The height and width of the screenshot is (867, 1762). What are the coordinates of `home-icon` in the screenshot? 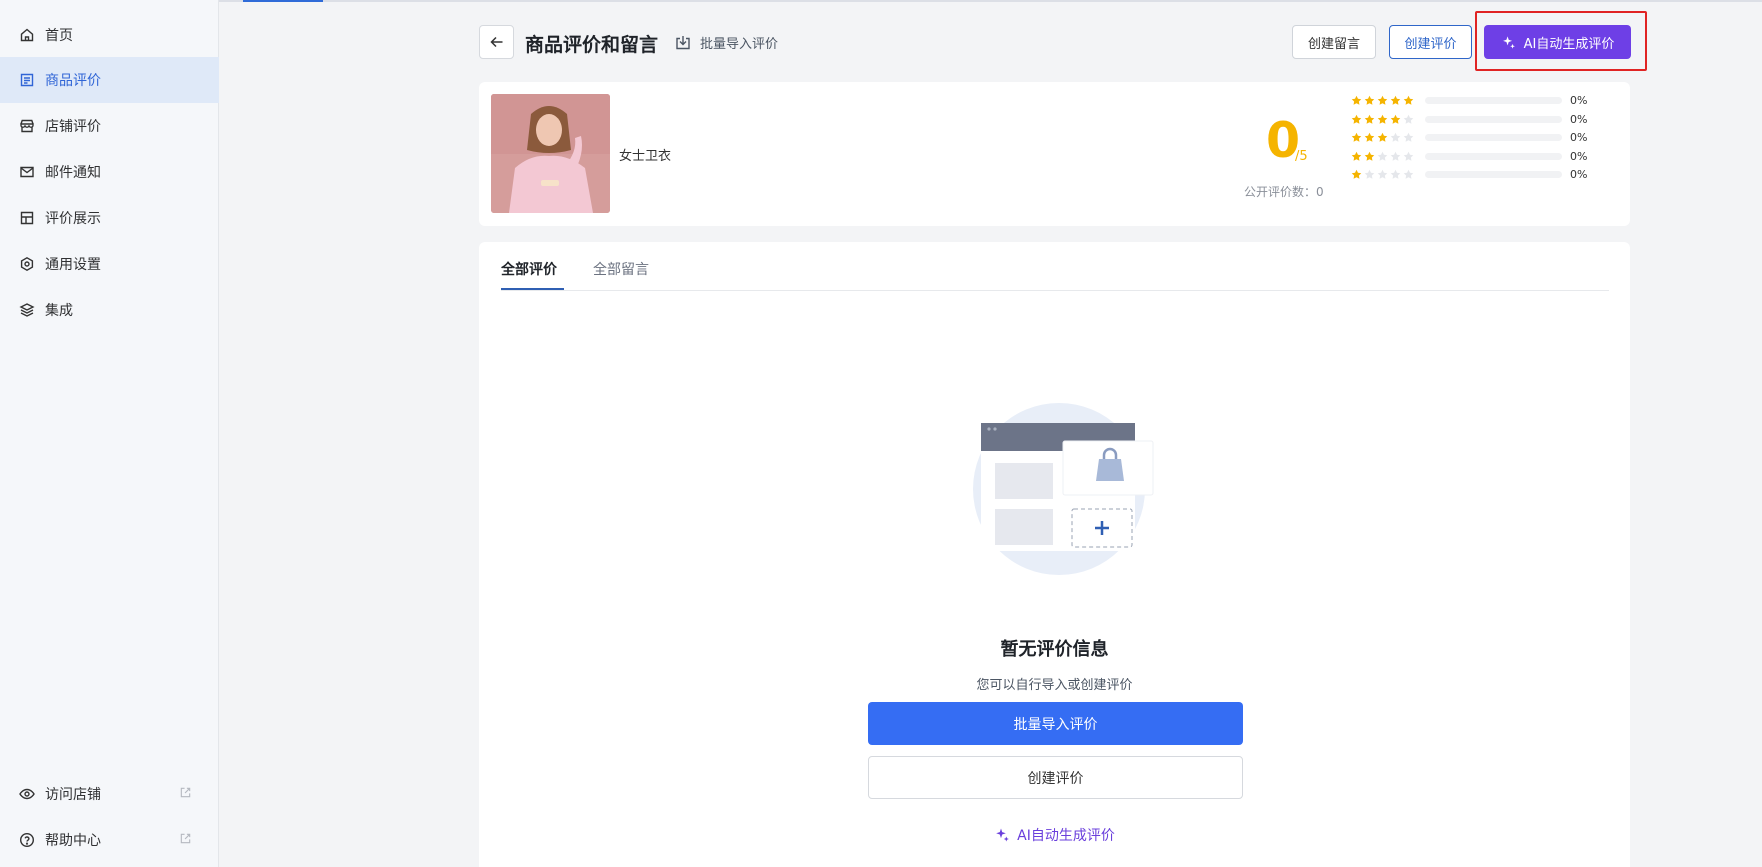 It's located at (27, 35).